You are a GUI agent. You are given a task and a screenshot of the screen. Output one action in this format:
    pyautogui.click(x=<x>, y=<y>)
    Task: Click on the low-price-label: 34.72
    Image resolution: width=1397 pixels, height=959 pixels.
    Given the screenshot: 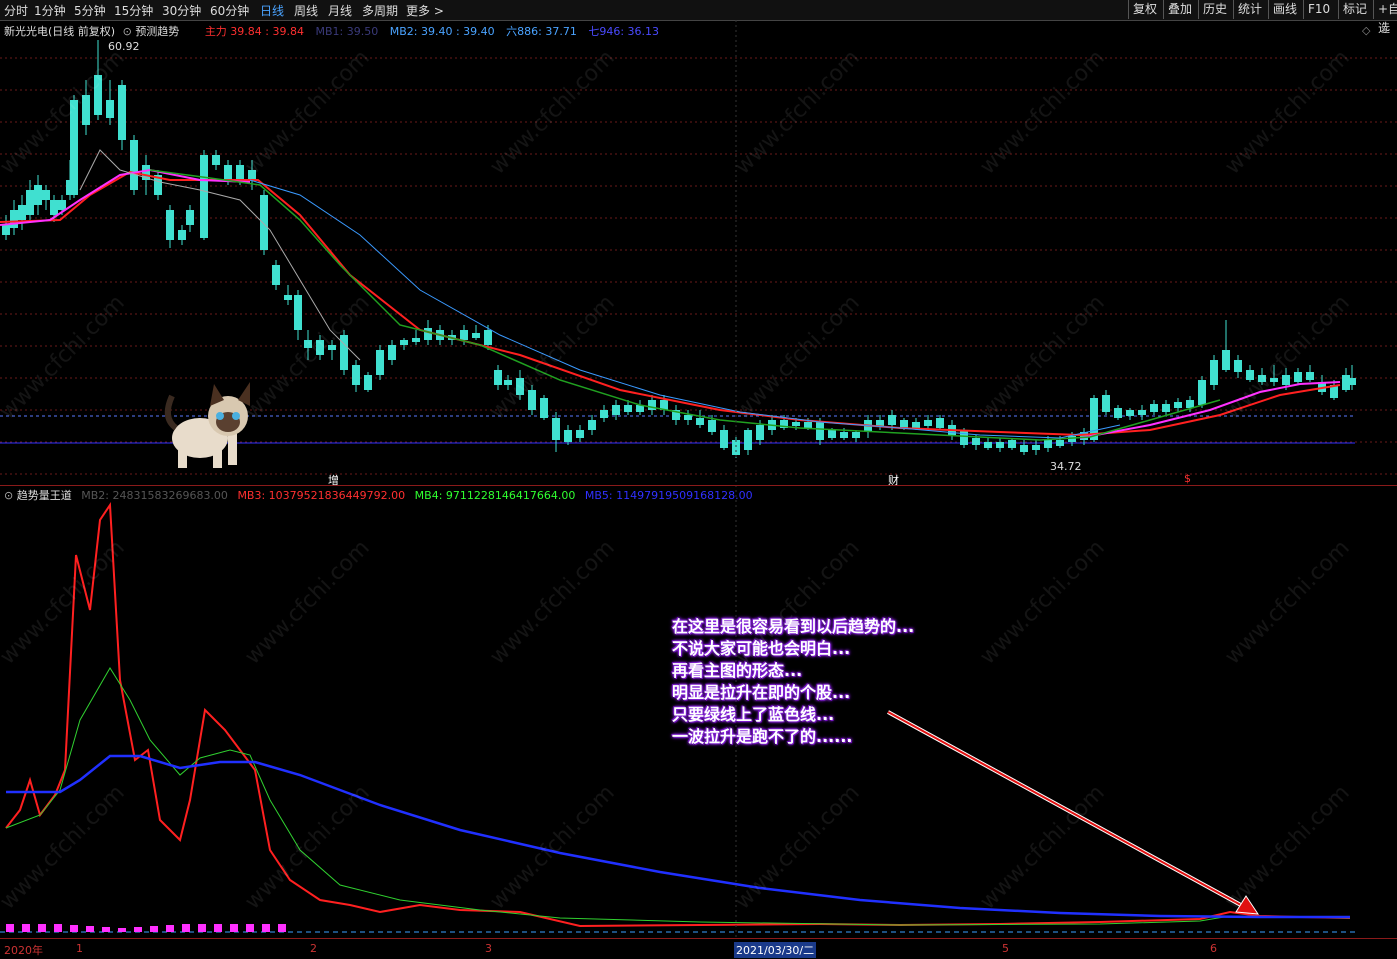 What is the action you would take?
    pyautogui.click(x=1066, y=466)
    